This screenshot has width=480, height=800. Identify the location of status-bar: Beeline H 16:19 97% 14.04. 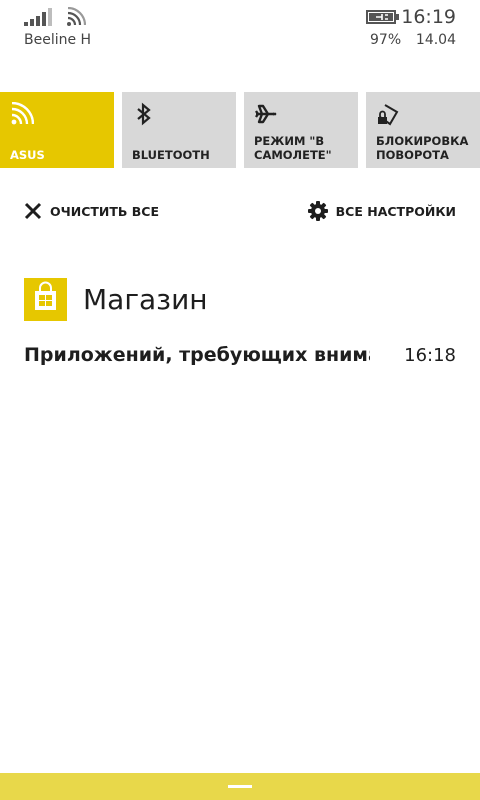
(240, 30).